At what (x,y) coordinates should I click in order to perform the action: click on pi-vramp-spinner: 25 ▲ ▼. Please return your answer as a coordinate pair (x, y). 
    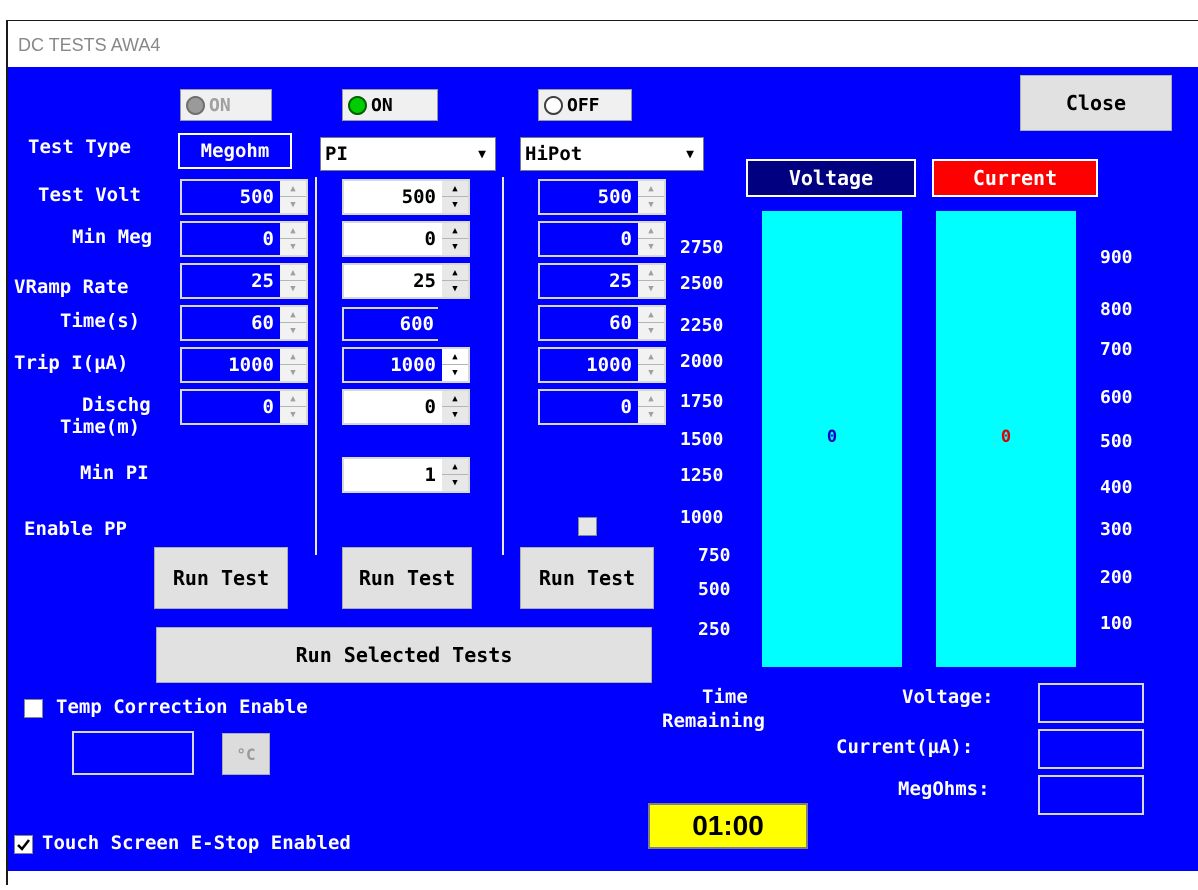
    Looking at the image, I should click on (406, 281).